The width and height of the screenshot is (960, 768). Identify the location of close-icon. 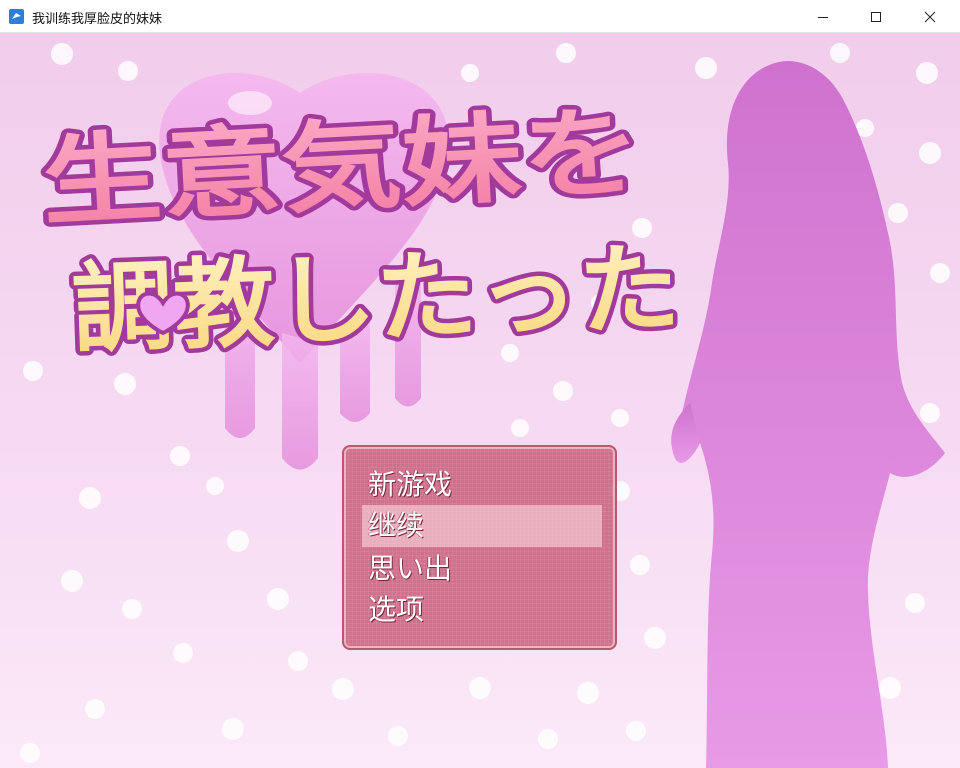
(930, 16).